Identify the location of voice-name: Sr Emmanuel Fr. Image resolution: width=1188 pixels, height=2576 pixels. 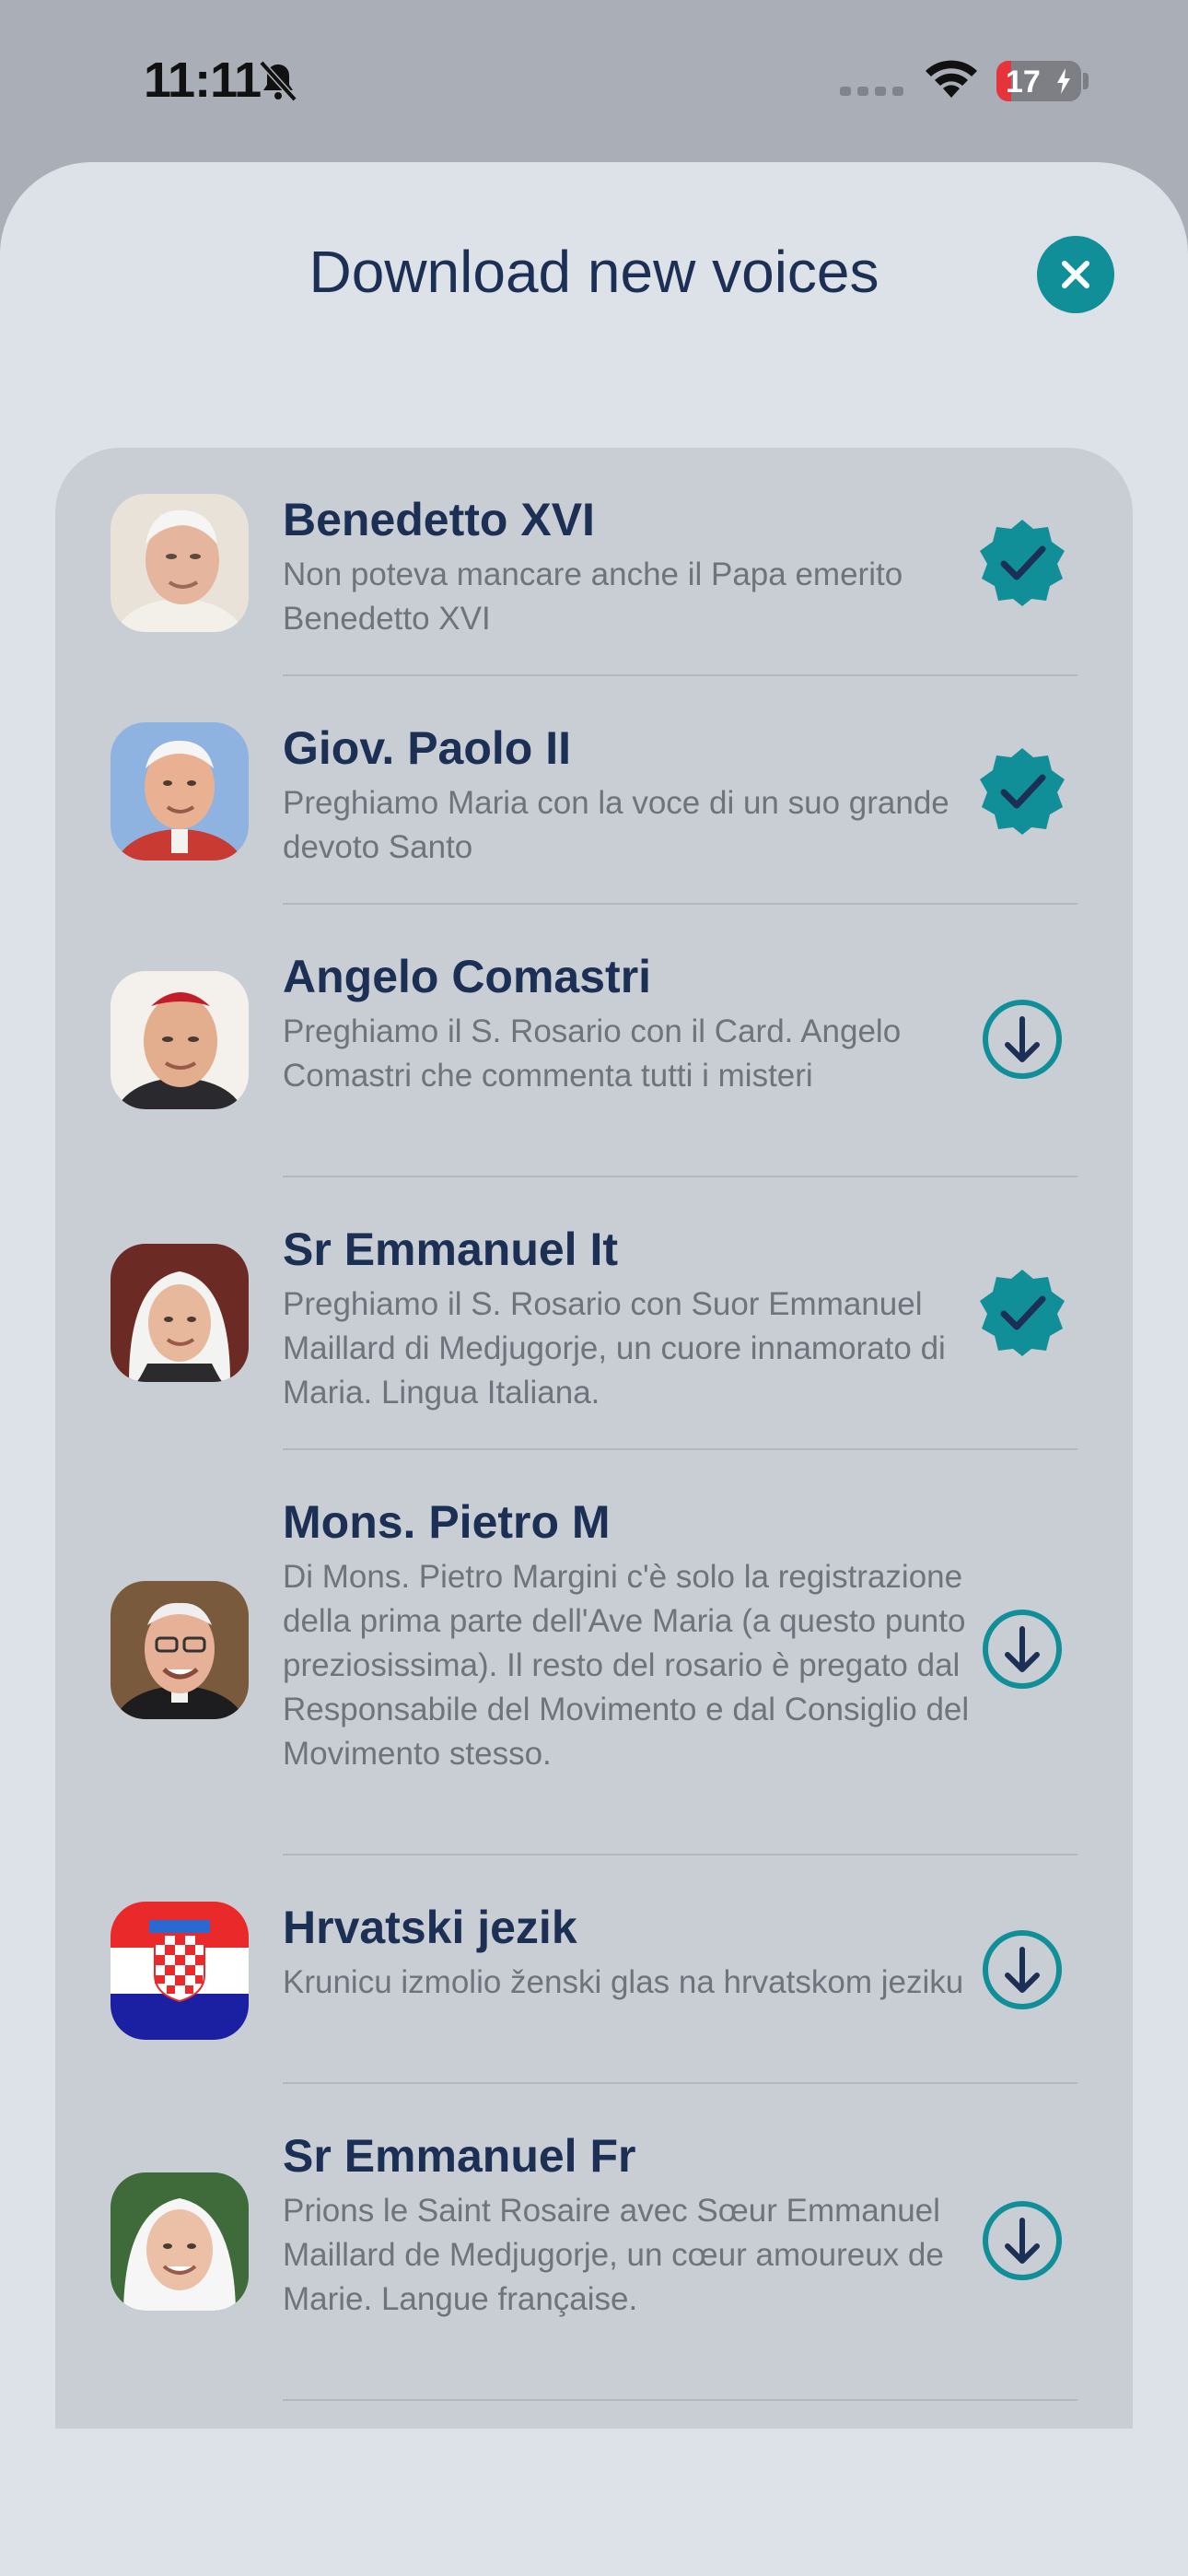
(459, 2156).